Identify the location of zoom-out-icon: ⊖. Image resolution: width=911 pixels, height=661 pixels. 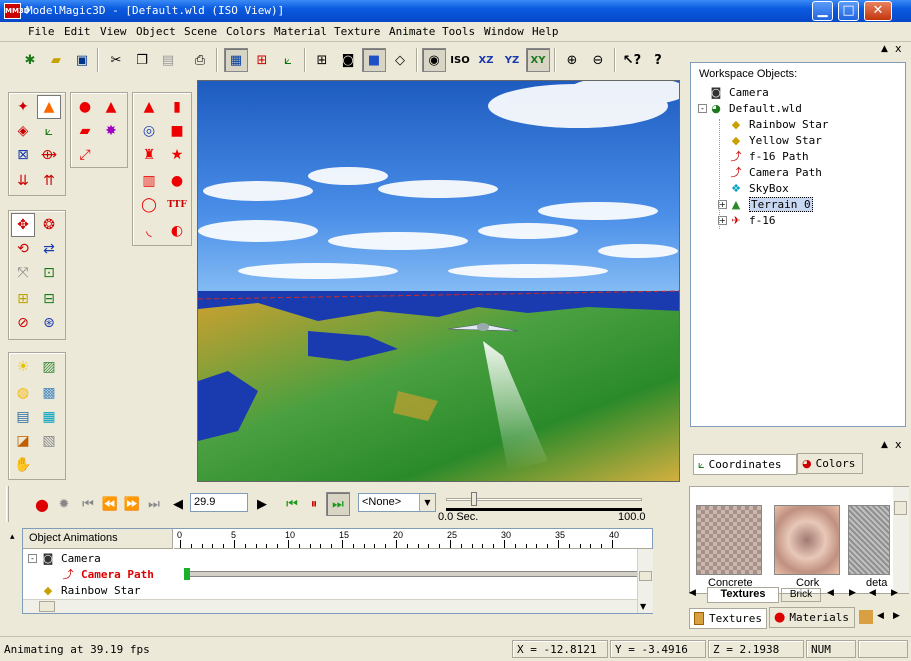
(598, 60).